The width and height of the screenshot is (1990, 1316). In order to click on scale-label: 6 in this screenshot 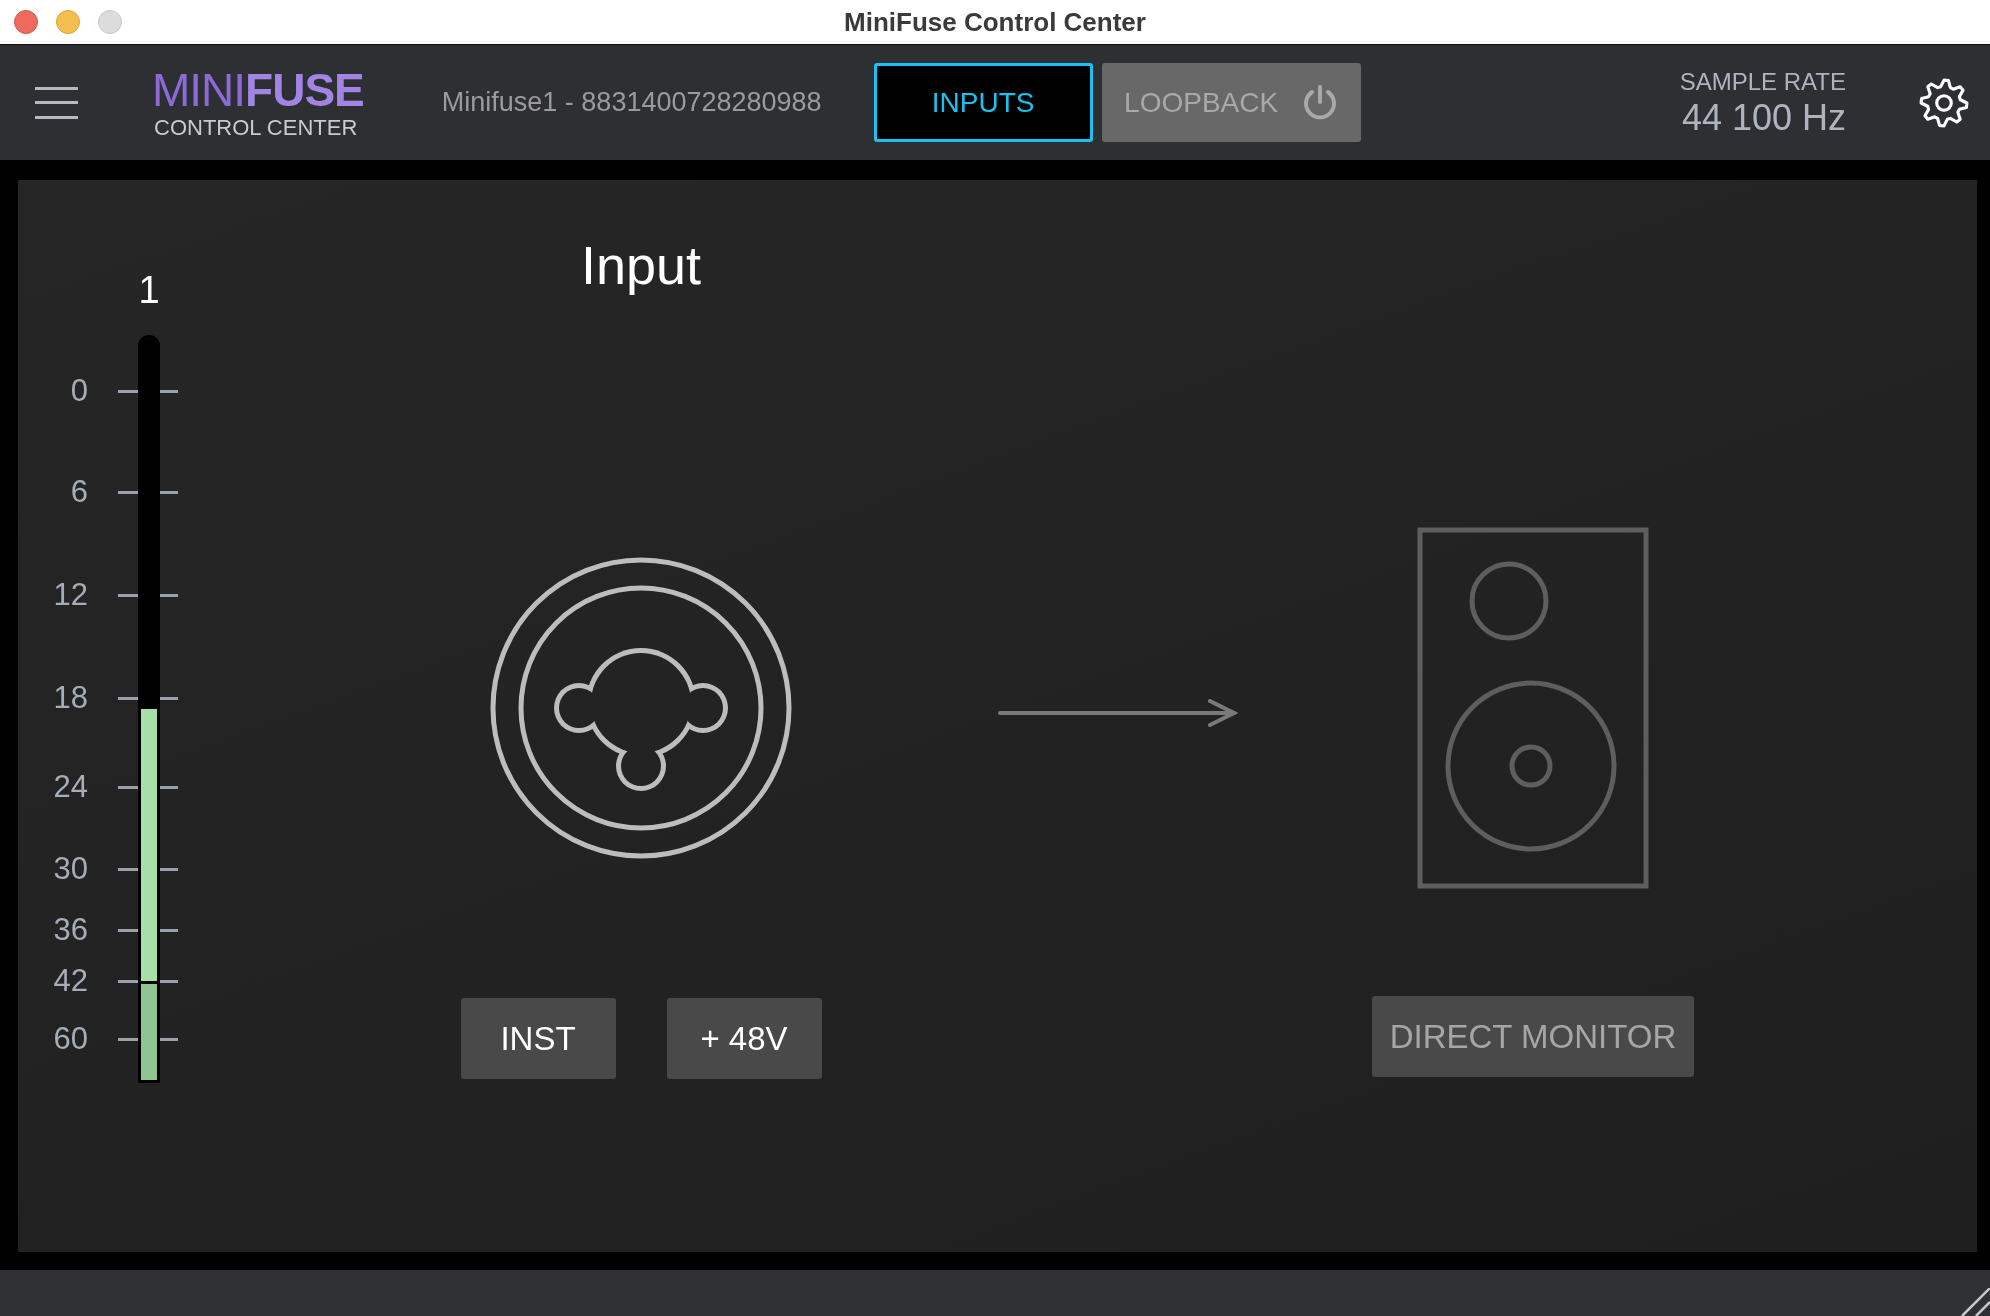, I will do `click(79, 492)`.